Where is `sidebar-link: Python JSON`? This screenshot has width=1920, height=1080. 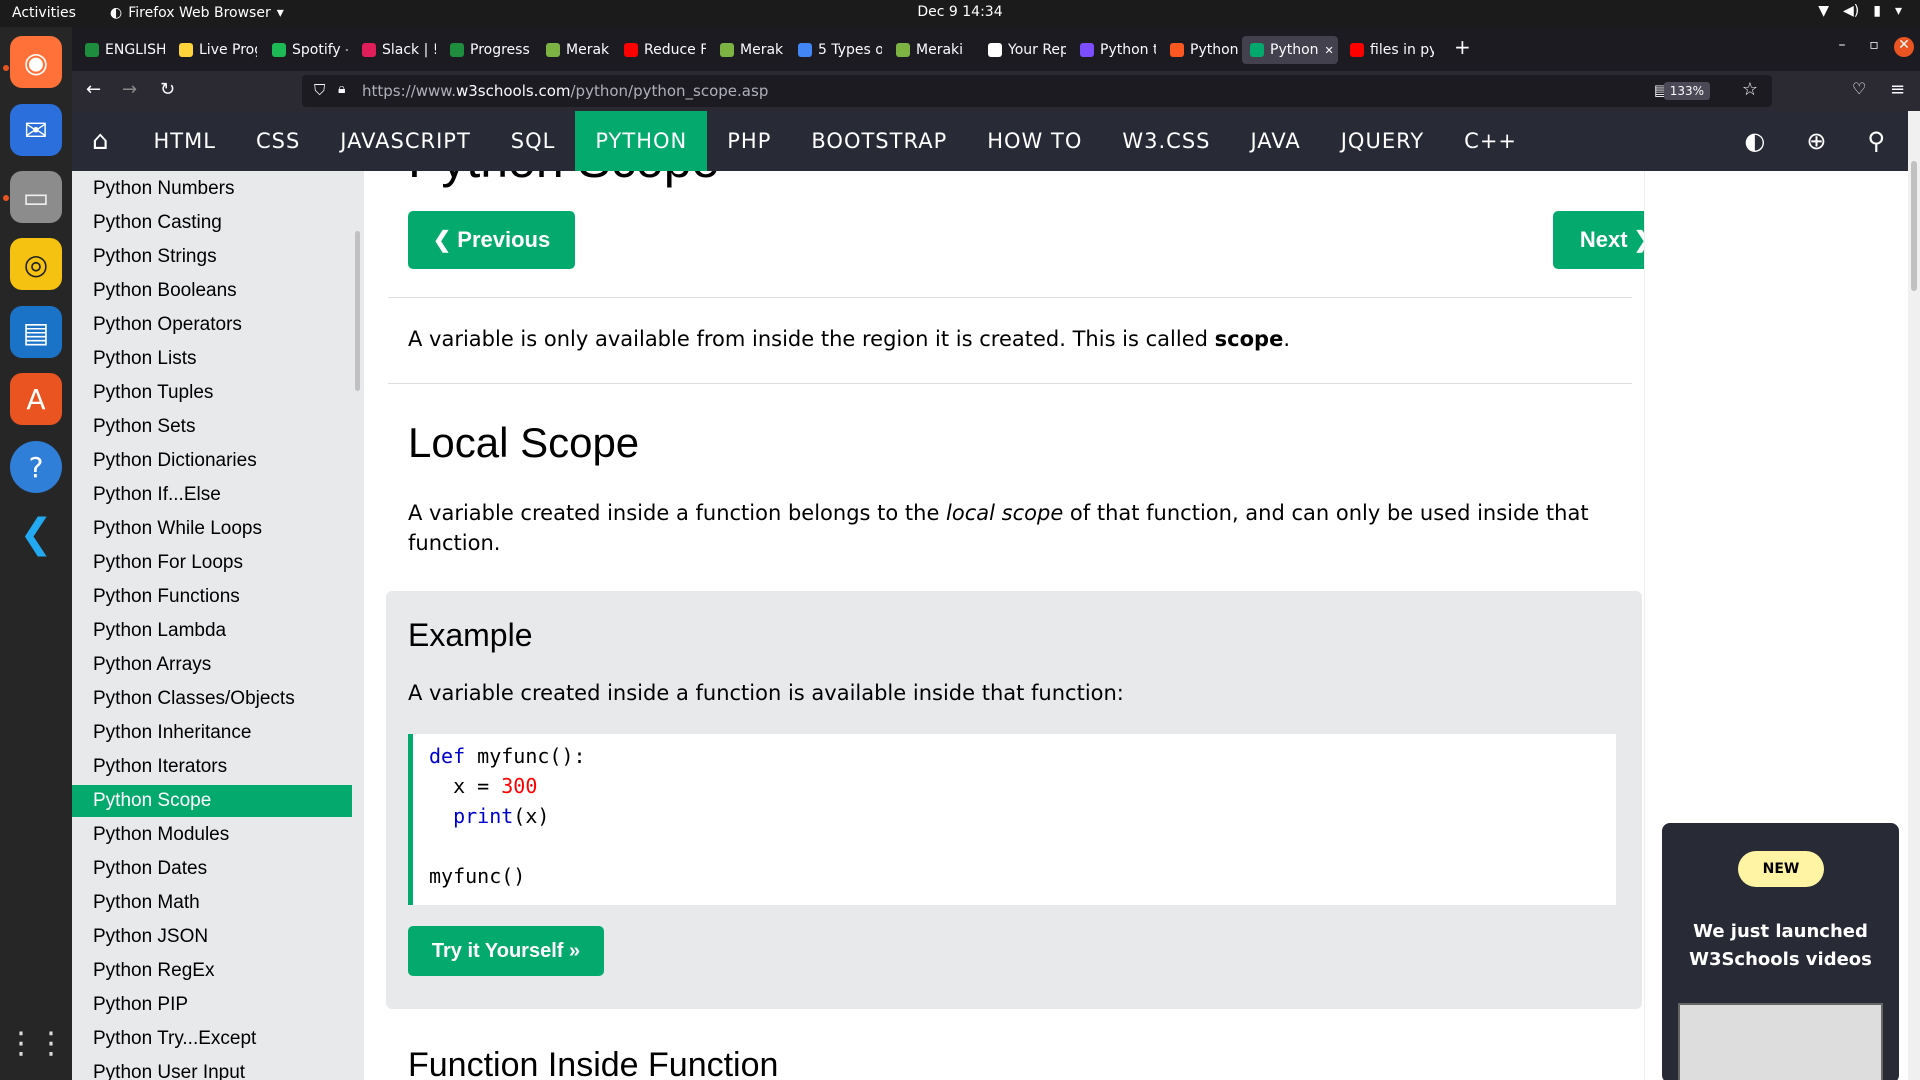
sidebar-link: Python JSON is located at coordinates (212, 937).